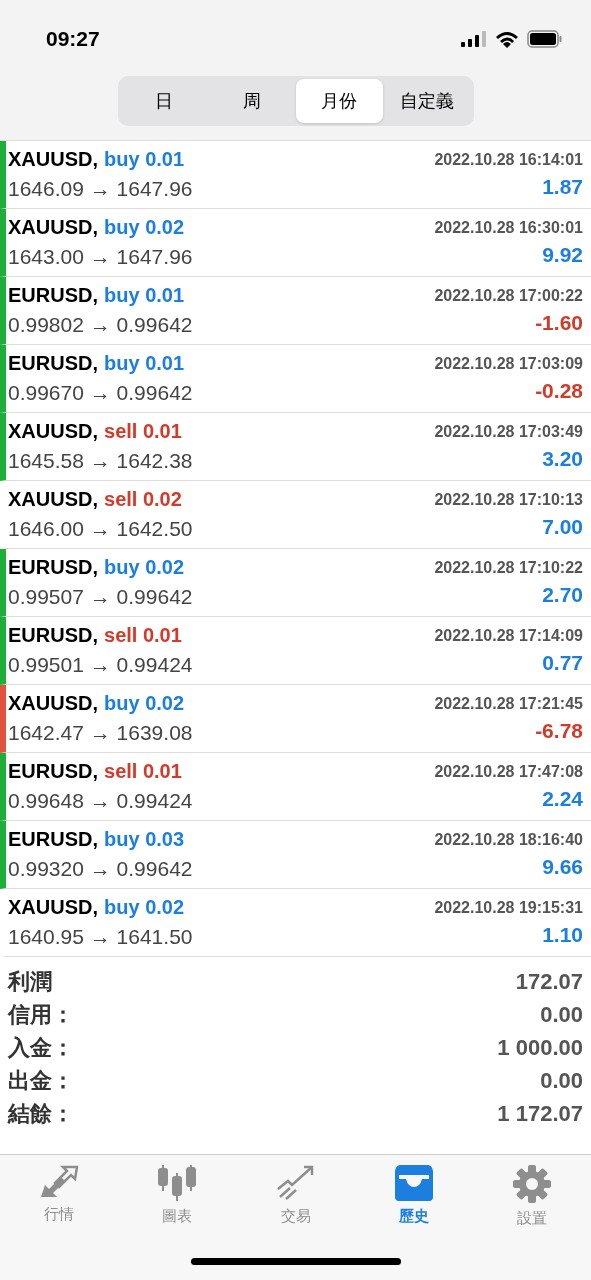 The width and height of the screenshot is (591, 1280). What do you see at coordinates (295, 651) in the screenshot?
I see `deal-row: EURUSD, sell 0.01 0.99501 → 0.99424 2022.10.28 17:14:09 0.77` at bounding box center [295, 651].